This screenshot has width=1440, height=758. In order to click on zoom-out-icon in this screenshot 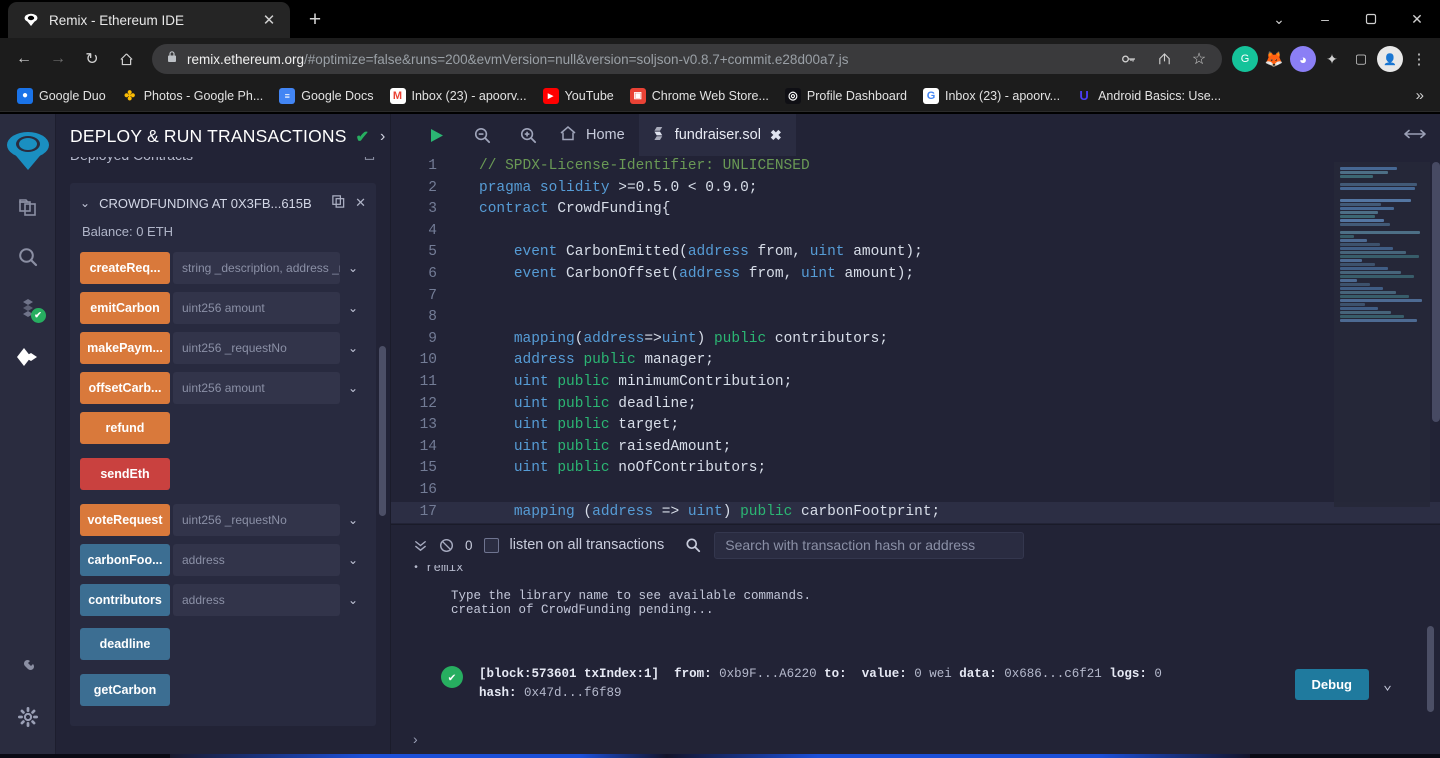, I will do `click(482, 135)`.